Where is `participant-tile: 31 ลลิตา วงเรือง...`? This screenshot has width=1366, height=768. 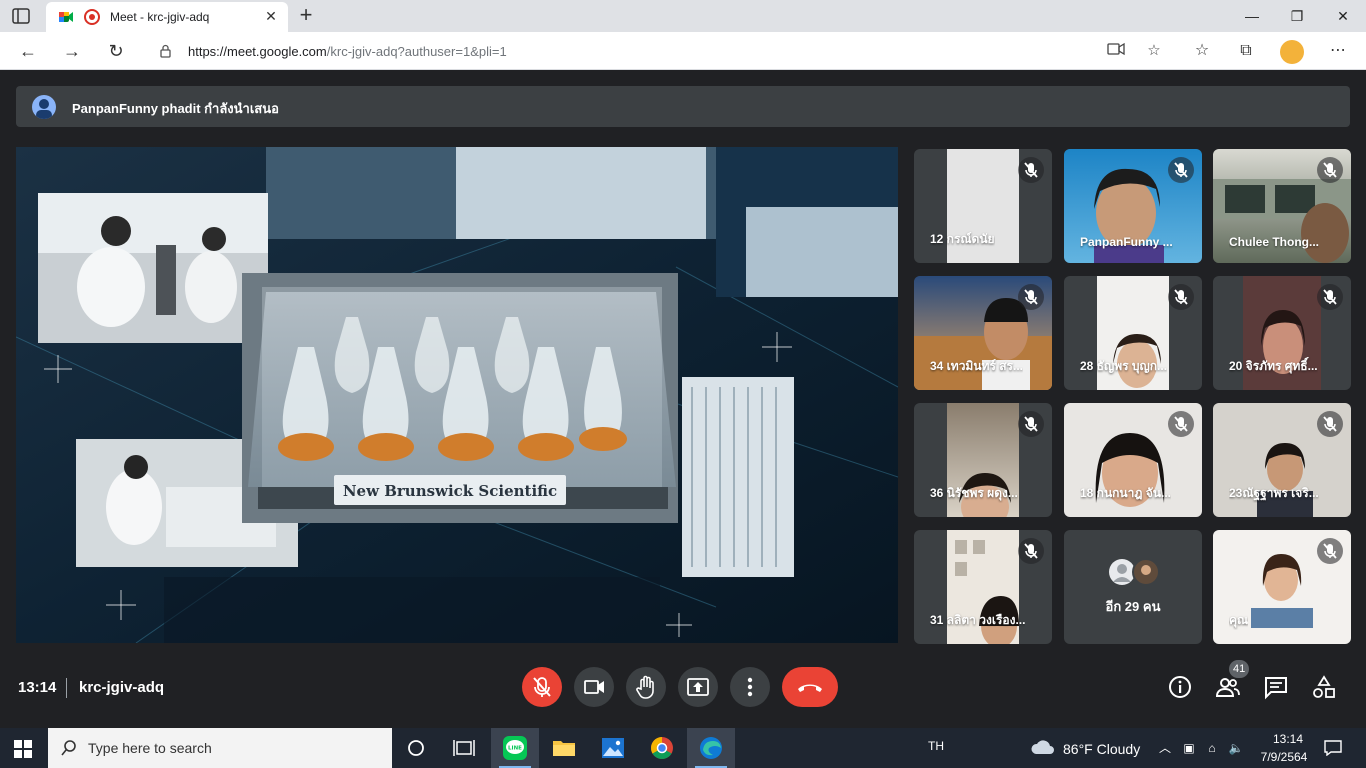 participant-tile: 31 ลลิตา วงเรือง... is located at coordinates (983, 587).